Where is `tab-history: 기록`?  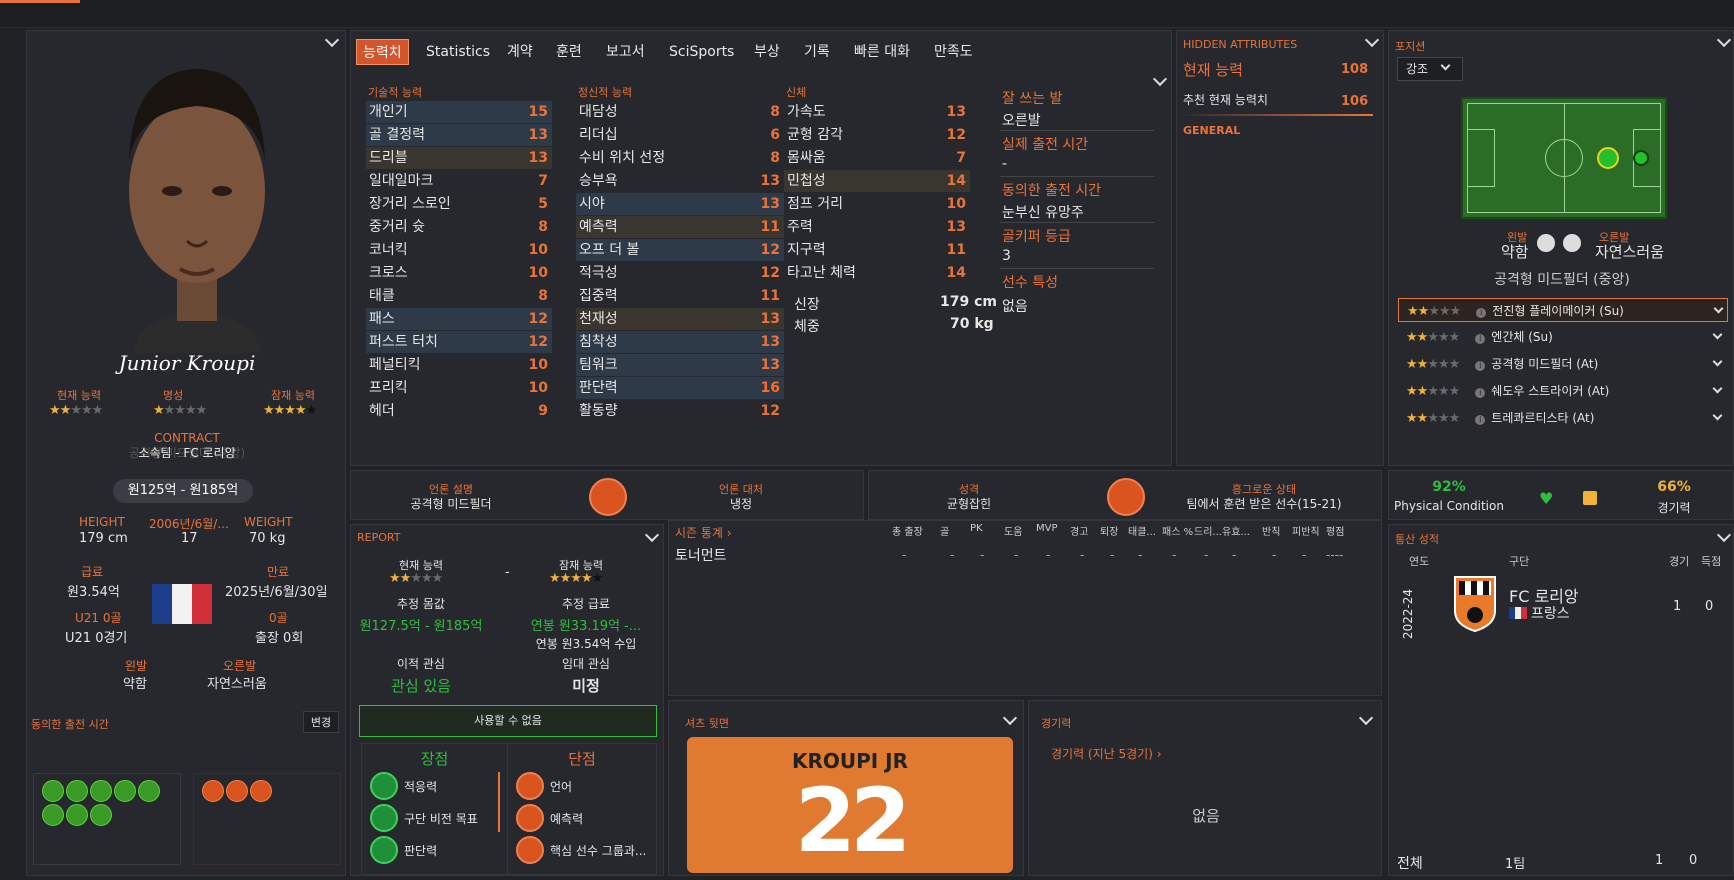 tab-history: 기록 is located at coordinates (817, 52).